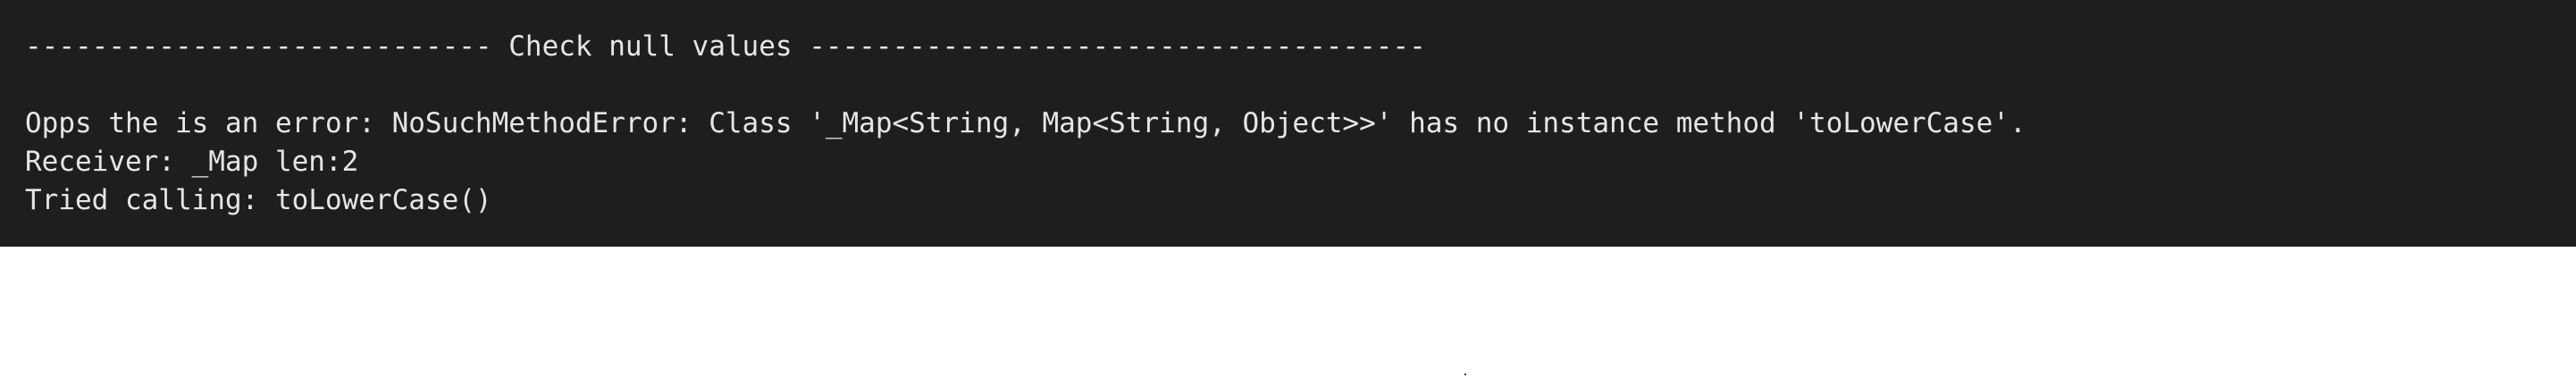  I want to click on tried-calling-line: Tried calling: toLowerCase(), so click(258, 200).